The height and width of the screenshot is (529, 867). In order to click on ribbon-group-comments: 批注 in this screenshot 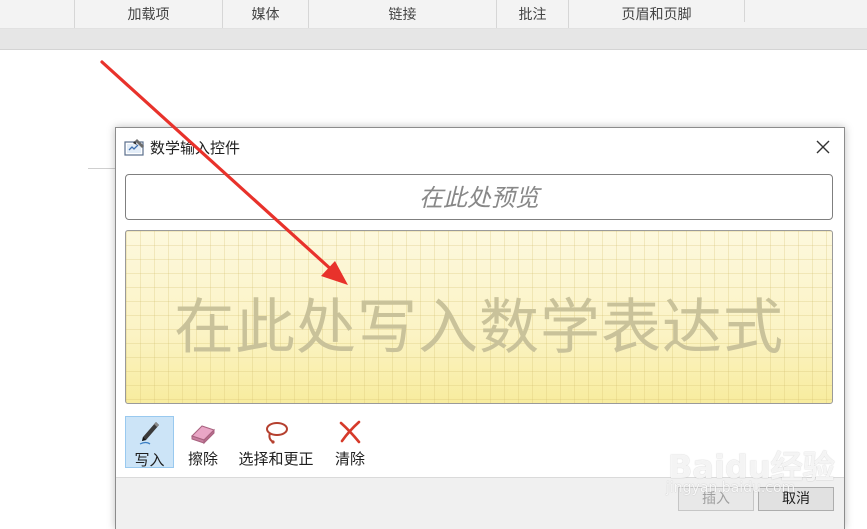, I will do `click(532, 14)`.